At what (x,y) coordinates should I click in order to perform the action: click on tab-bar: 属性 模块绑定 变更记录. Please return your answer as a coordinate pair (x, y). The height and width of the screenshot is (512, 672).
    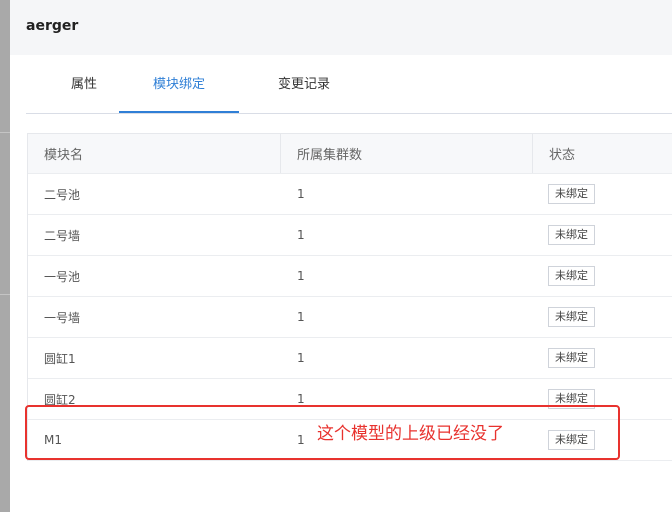
    Looking at the image, I should click on (349, 85).